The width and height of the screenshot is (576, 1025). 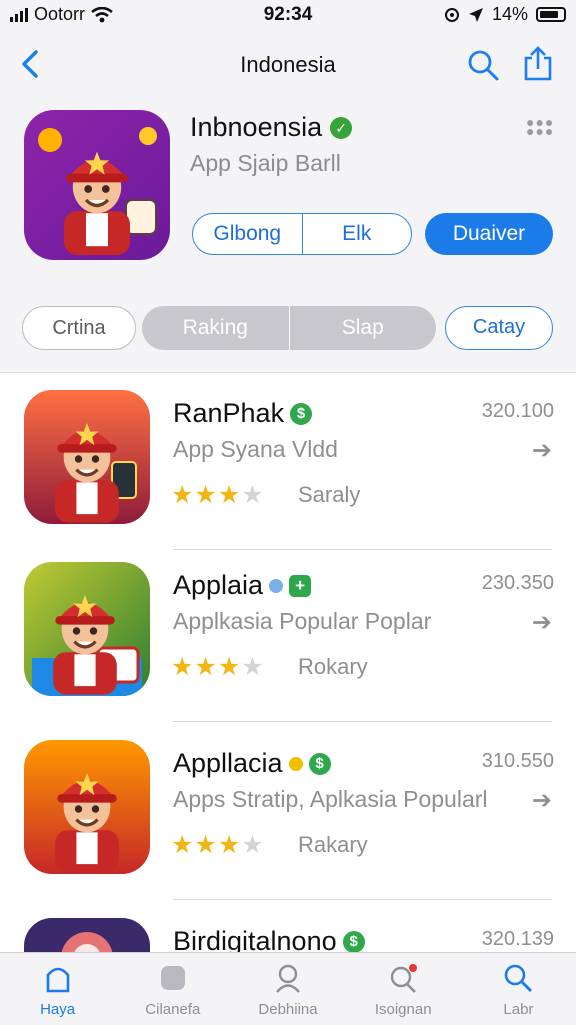 What do you see at coordinates (58, 1009) in the screenshot?
I see `tab-label: Haya` at bounding box center [58, 1009].